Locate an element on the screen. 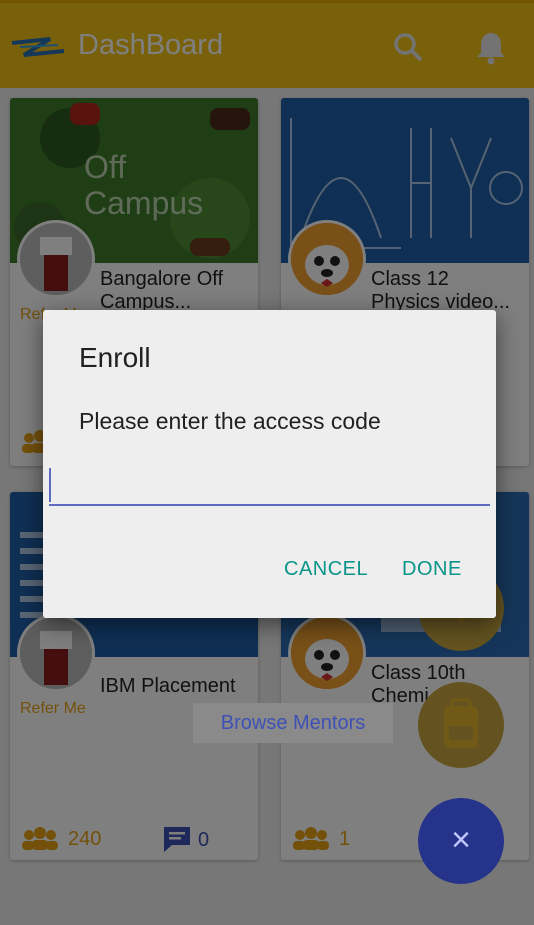 The image size is (534, 925). fab-close-button: × is located at coordinates (461, 841).